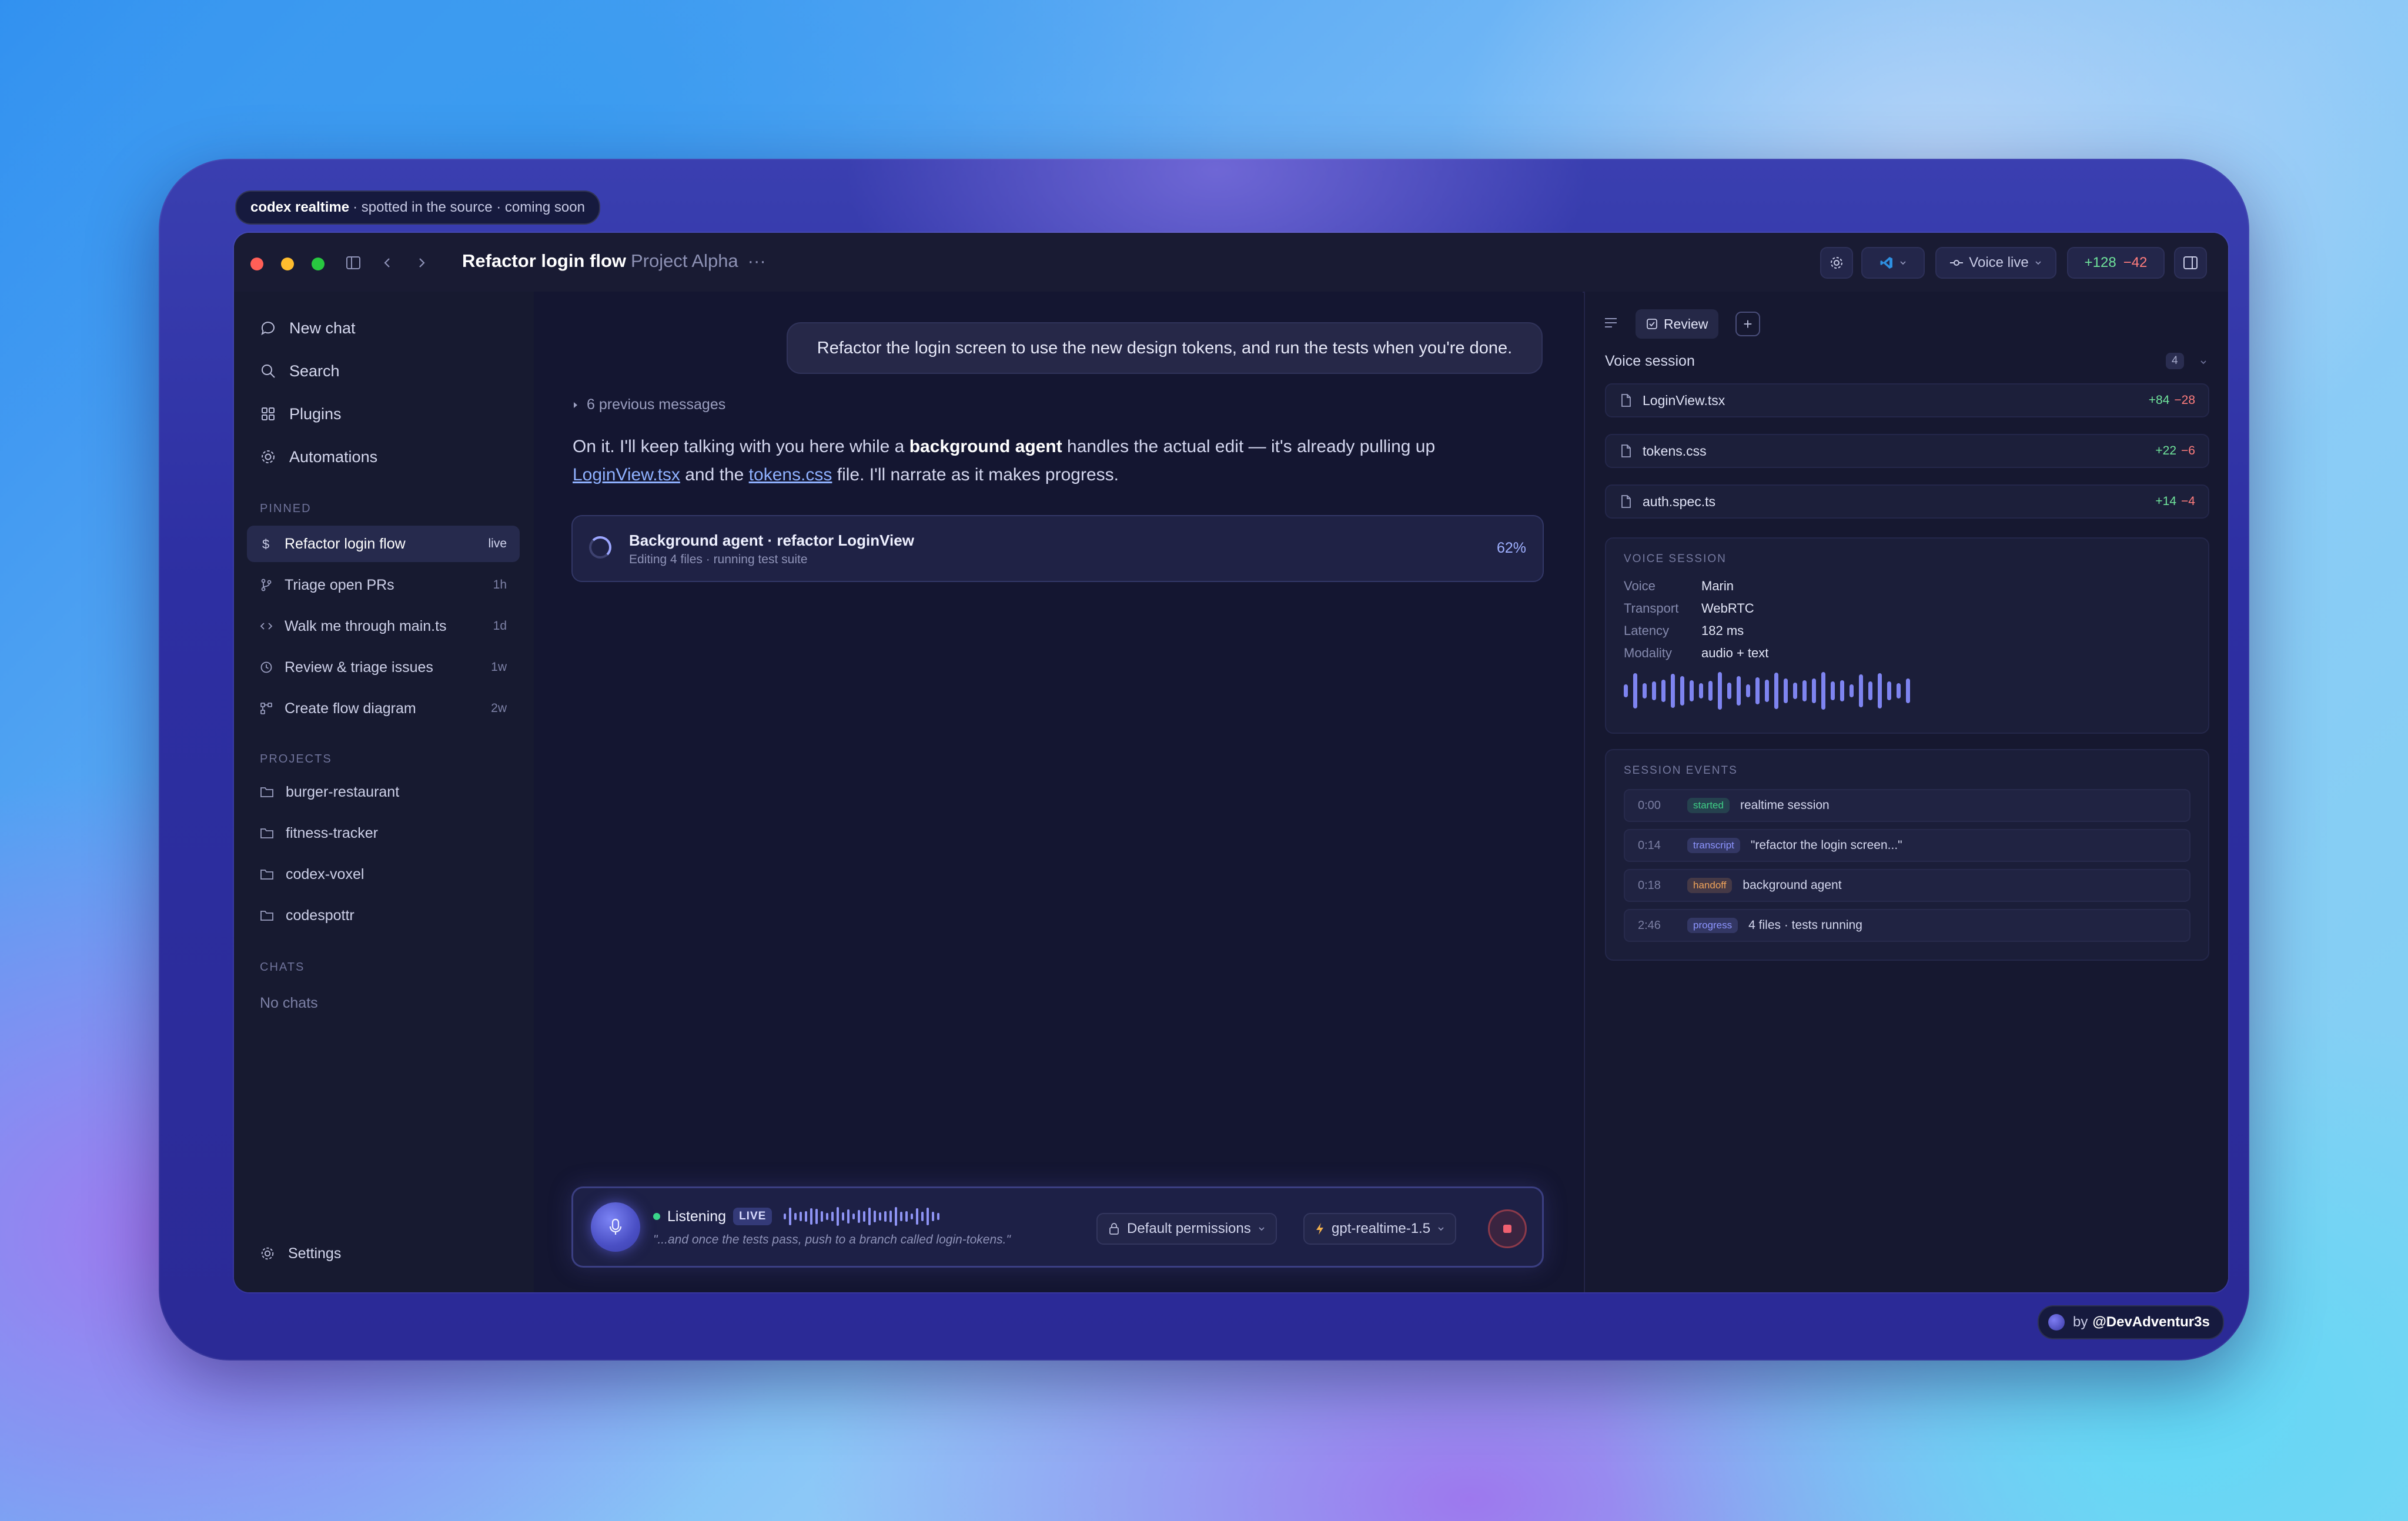 The width and height of the screenshot is (2408, 1521). I want to click on file-link-loginview: LoginView.tsx, so click(626, 474).